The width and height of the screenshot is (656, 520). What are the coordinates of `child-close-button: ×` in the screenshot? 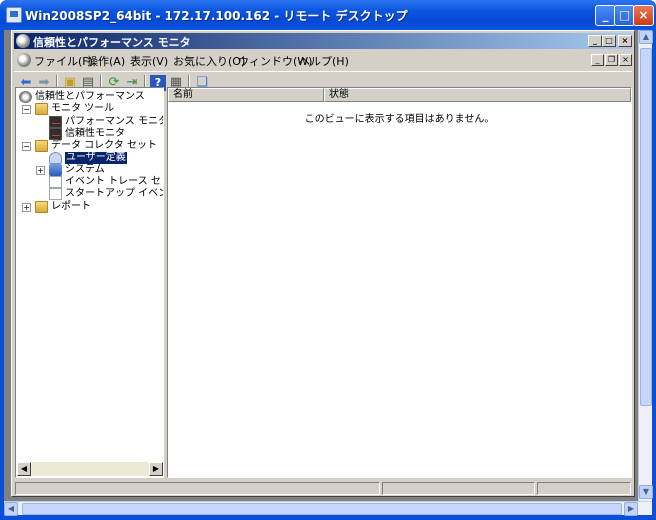 It's located at (625, 60).